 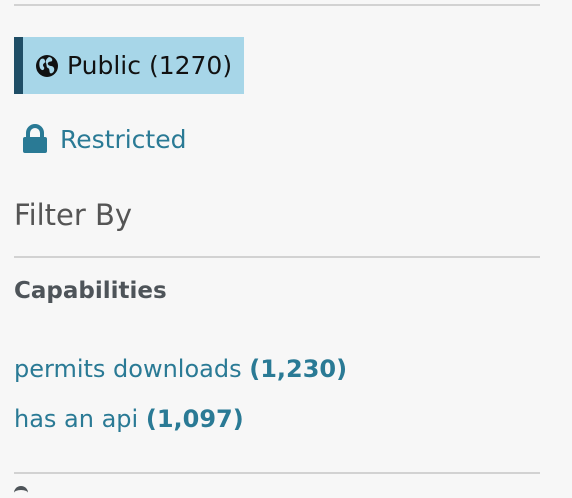 What do you see at coordinates (194, 419) in the screenshot?
I see `facet-count: (1,097)` at bounding box center [194, 419].